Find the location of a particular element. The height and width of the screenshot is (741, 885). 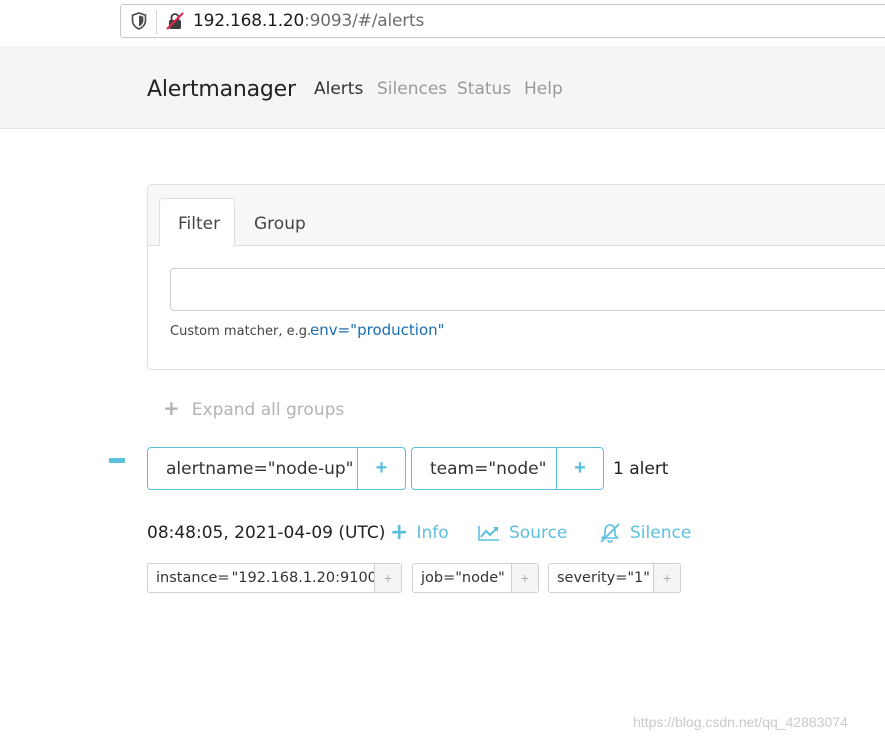

alert-label-text: instance= "192.168.1.20:9100" is located at coordinates (266, 578).